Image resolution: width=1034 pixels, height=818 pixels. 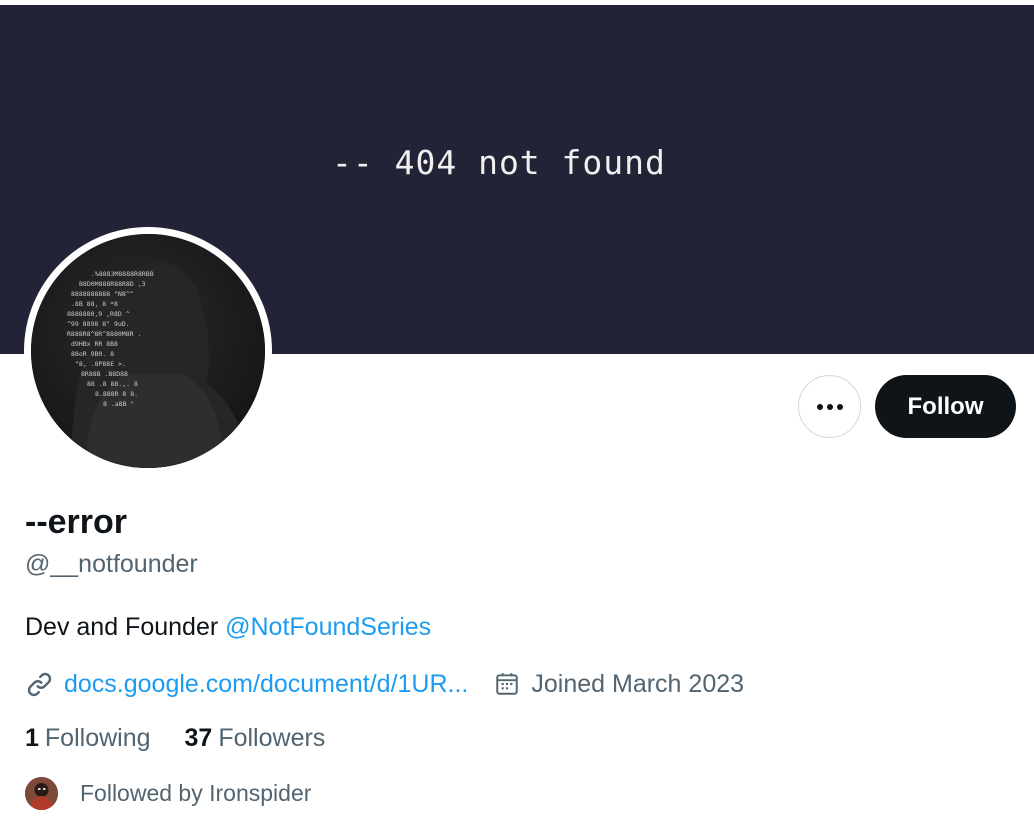 What do you see at coordinates (92, 354) in the screenshot?
I see `svg-text: 88oR 9B0. 8` at bounding box center [92, 354].